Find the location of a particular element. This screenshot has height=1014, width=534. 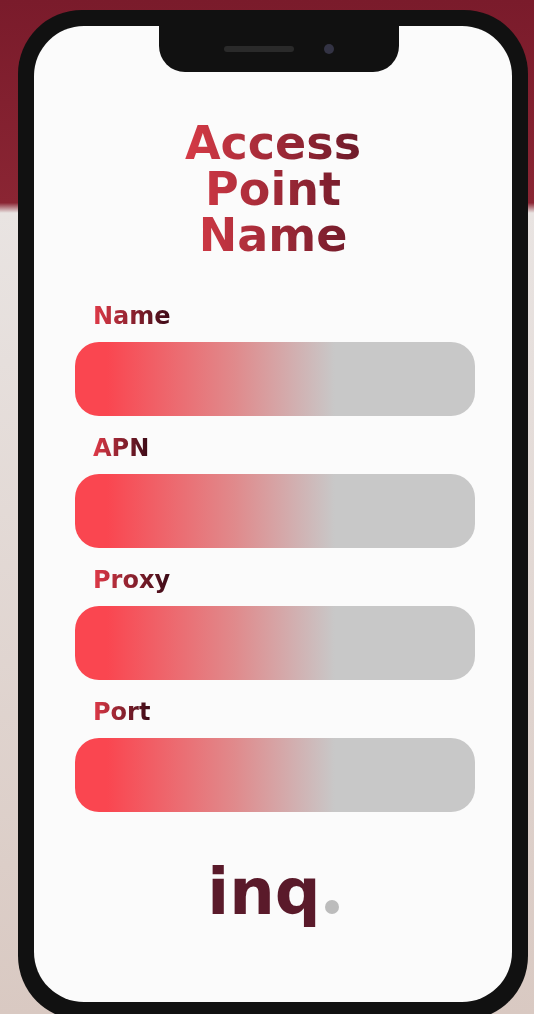

speaker-icon is located at coordinates (259, 49).